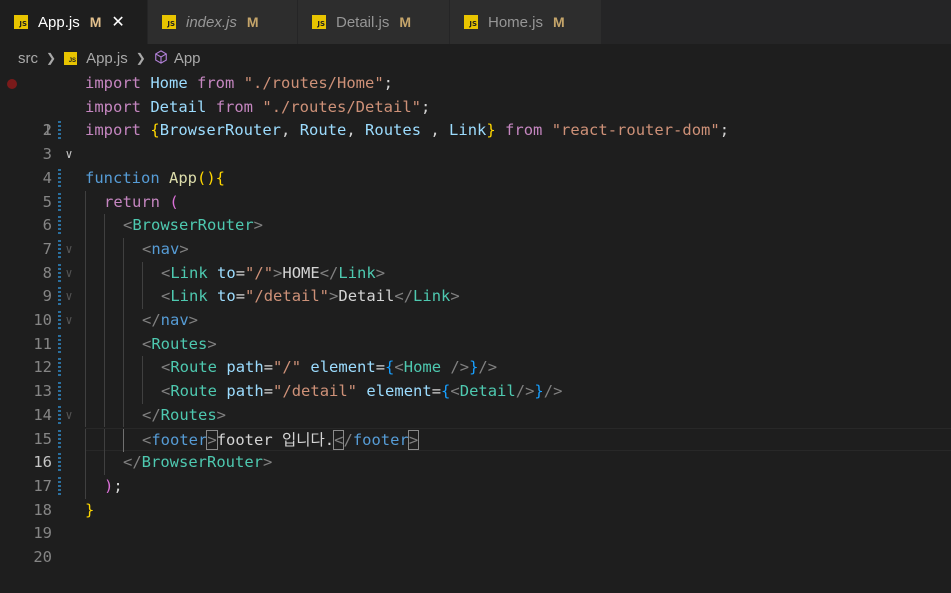 This screenshot has width=951, height=593. Describe the element at coordinates (179, 343) in the screenshot. I see `code-text: <Routes>` at that location.